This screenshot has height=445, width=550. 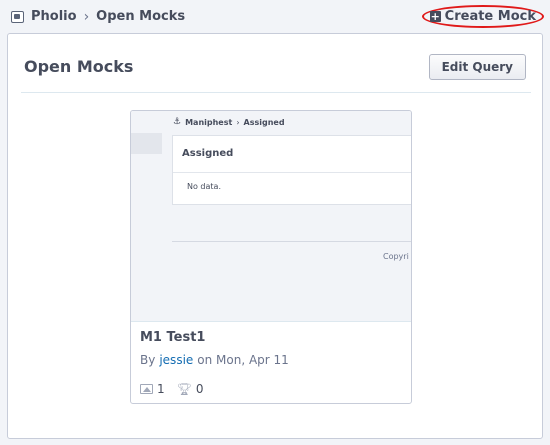 What do you see at coordinates (184, 389) in the screenshot?
I see `trophy-icon: 🏆︎` at bounding box center [184, 389].